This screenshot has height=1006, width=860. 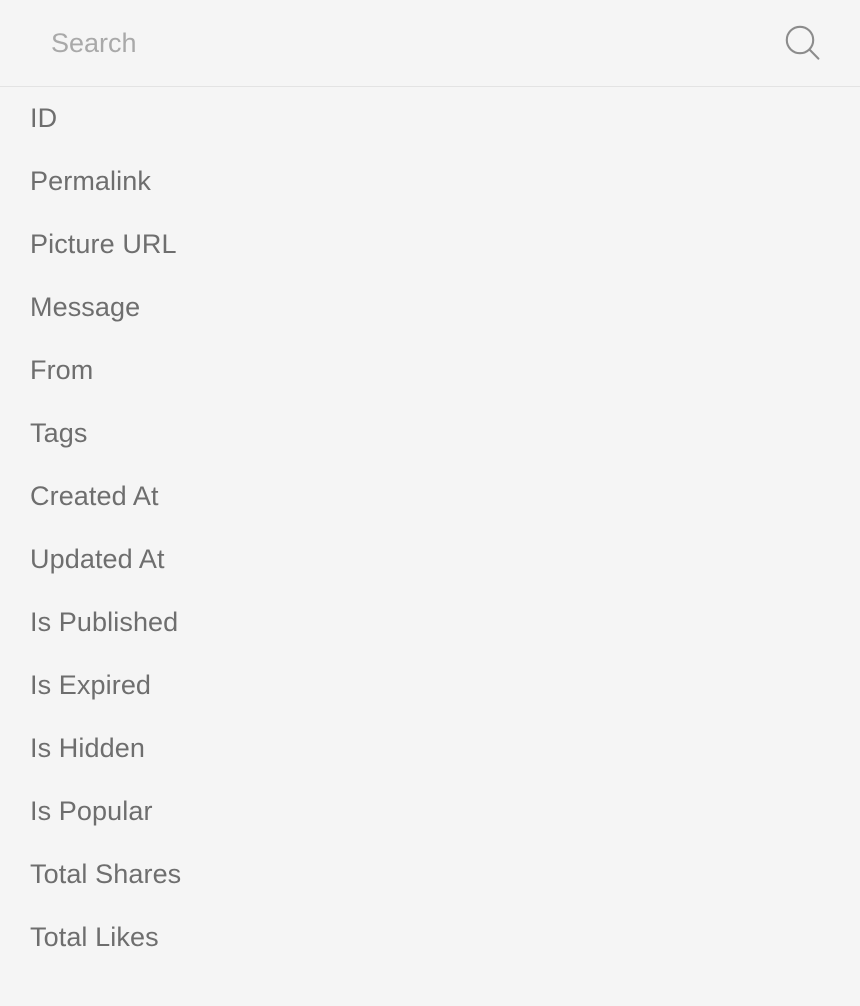 What do you see at coordinates (91, 811) in the screenshot?
I see `list-item-label: Is Popular` at bounding box center [91, 811].